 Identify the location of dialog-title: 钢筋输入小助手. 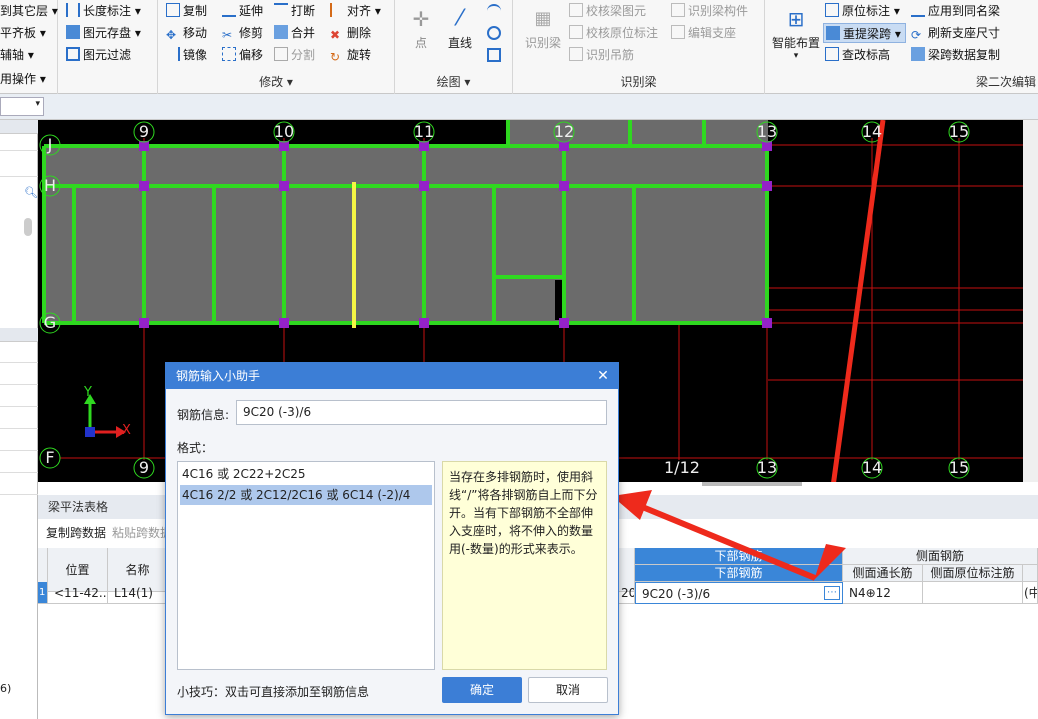
(392, 376).